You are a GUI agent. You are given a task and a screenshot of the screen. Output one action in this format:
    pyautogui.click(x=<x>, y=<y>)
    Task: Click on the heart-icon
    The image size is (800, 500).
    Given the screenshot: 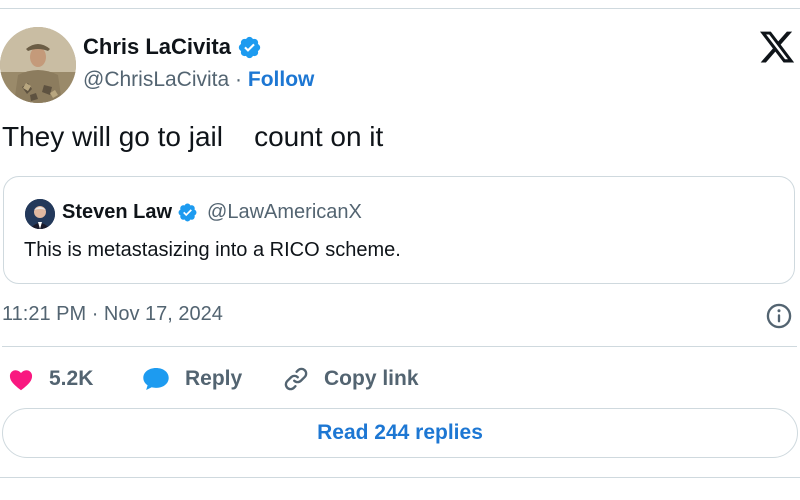 What is the action you would take?
    pyautogui.click(x=21, y=380)
    